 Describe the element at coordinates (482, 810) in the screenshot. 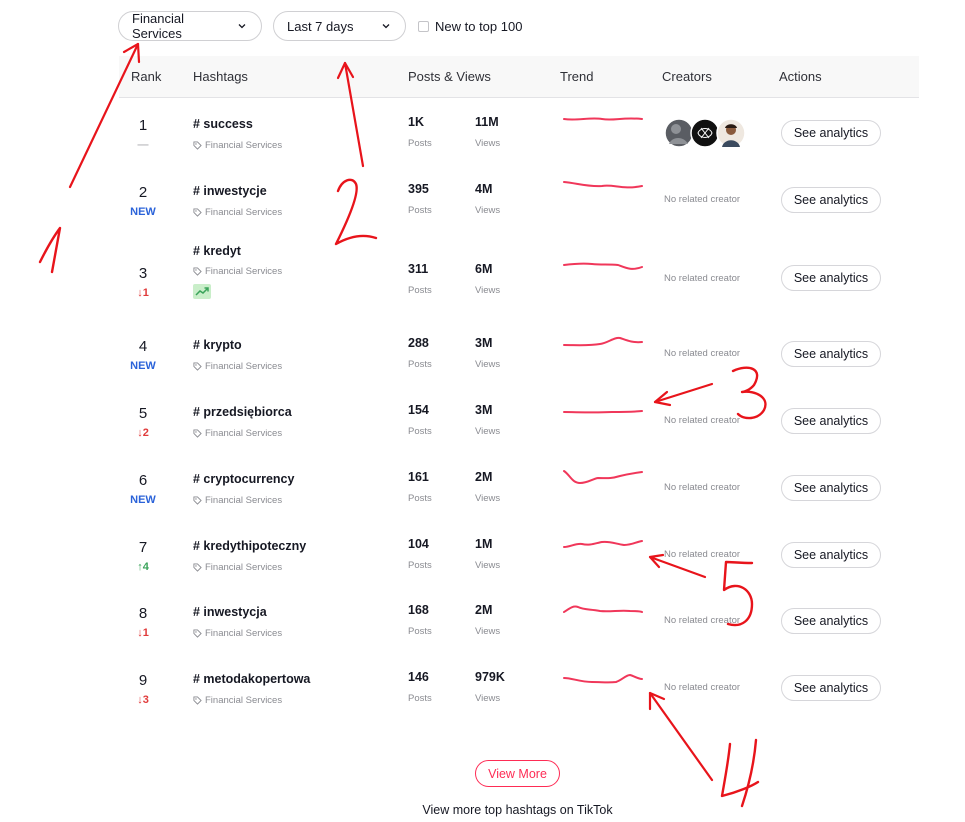

I see `footer-tiktok-link: View more top hashtags on TikTok` at that location.